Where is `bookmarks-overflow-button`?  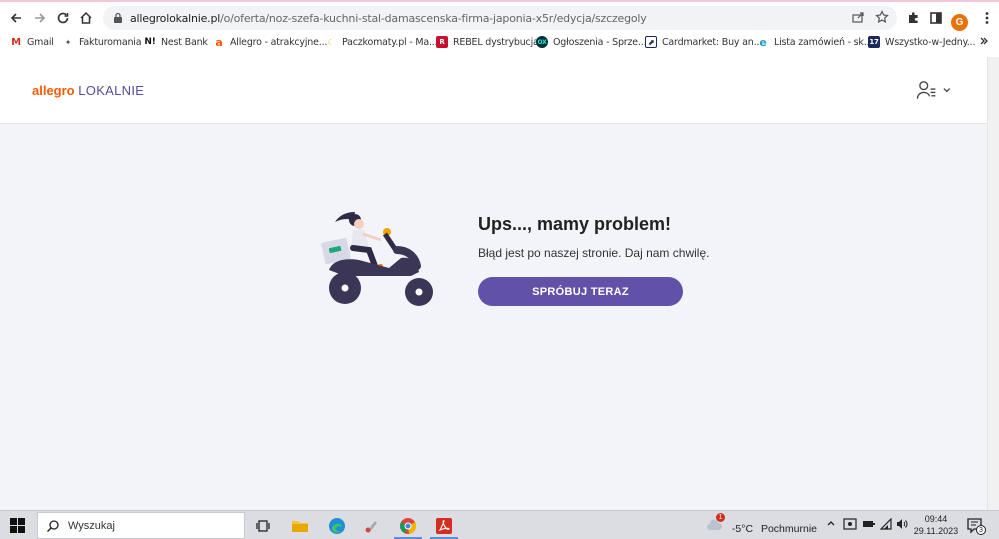
bookmarks-overflow-button is located at coordinates (984, 42).